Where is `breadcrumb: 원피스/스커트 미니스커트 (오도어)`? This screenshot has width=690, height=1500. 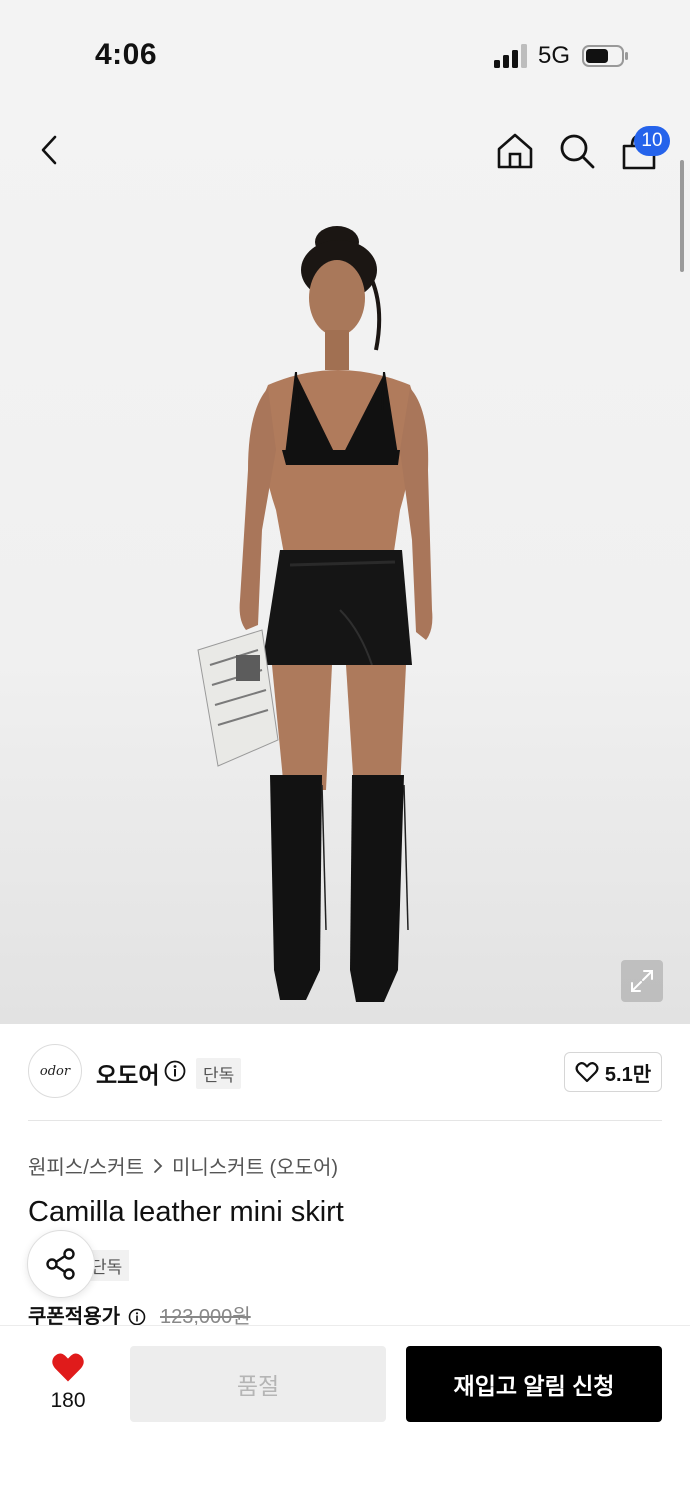 breadcrumb: 원피스/스커트 미니스커트 (오도어) is located at coordinates (183, 1165).